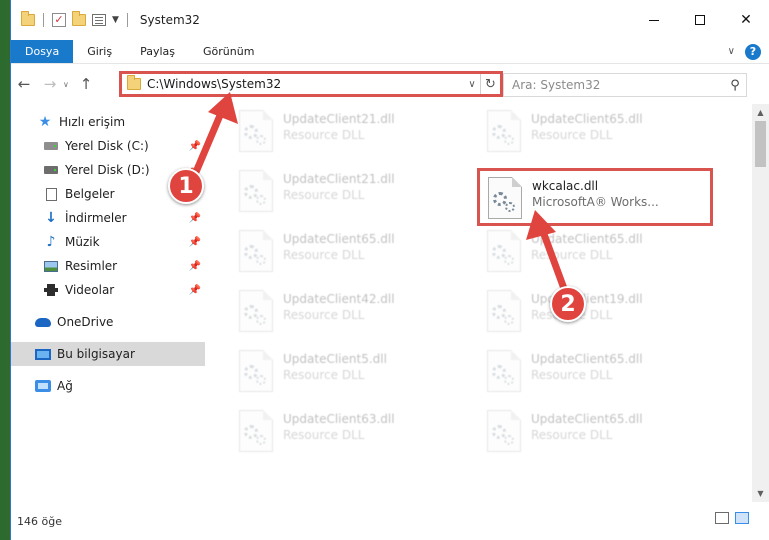 This screenshot has width=769, height=540. What do you see at coordinates (760, 112) in the screenshot?
I see `scroll-up-icon: ▲` at bounding box center [760, 112].